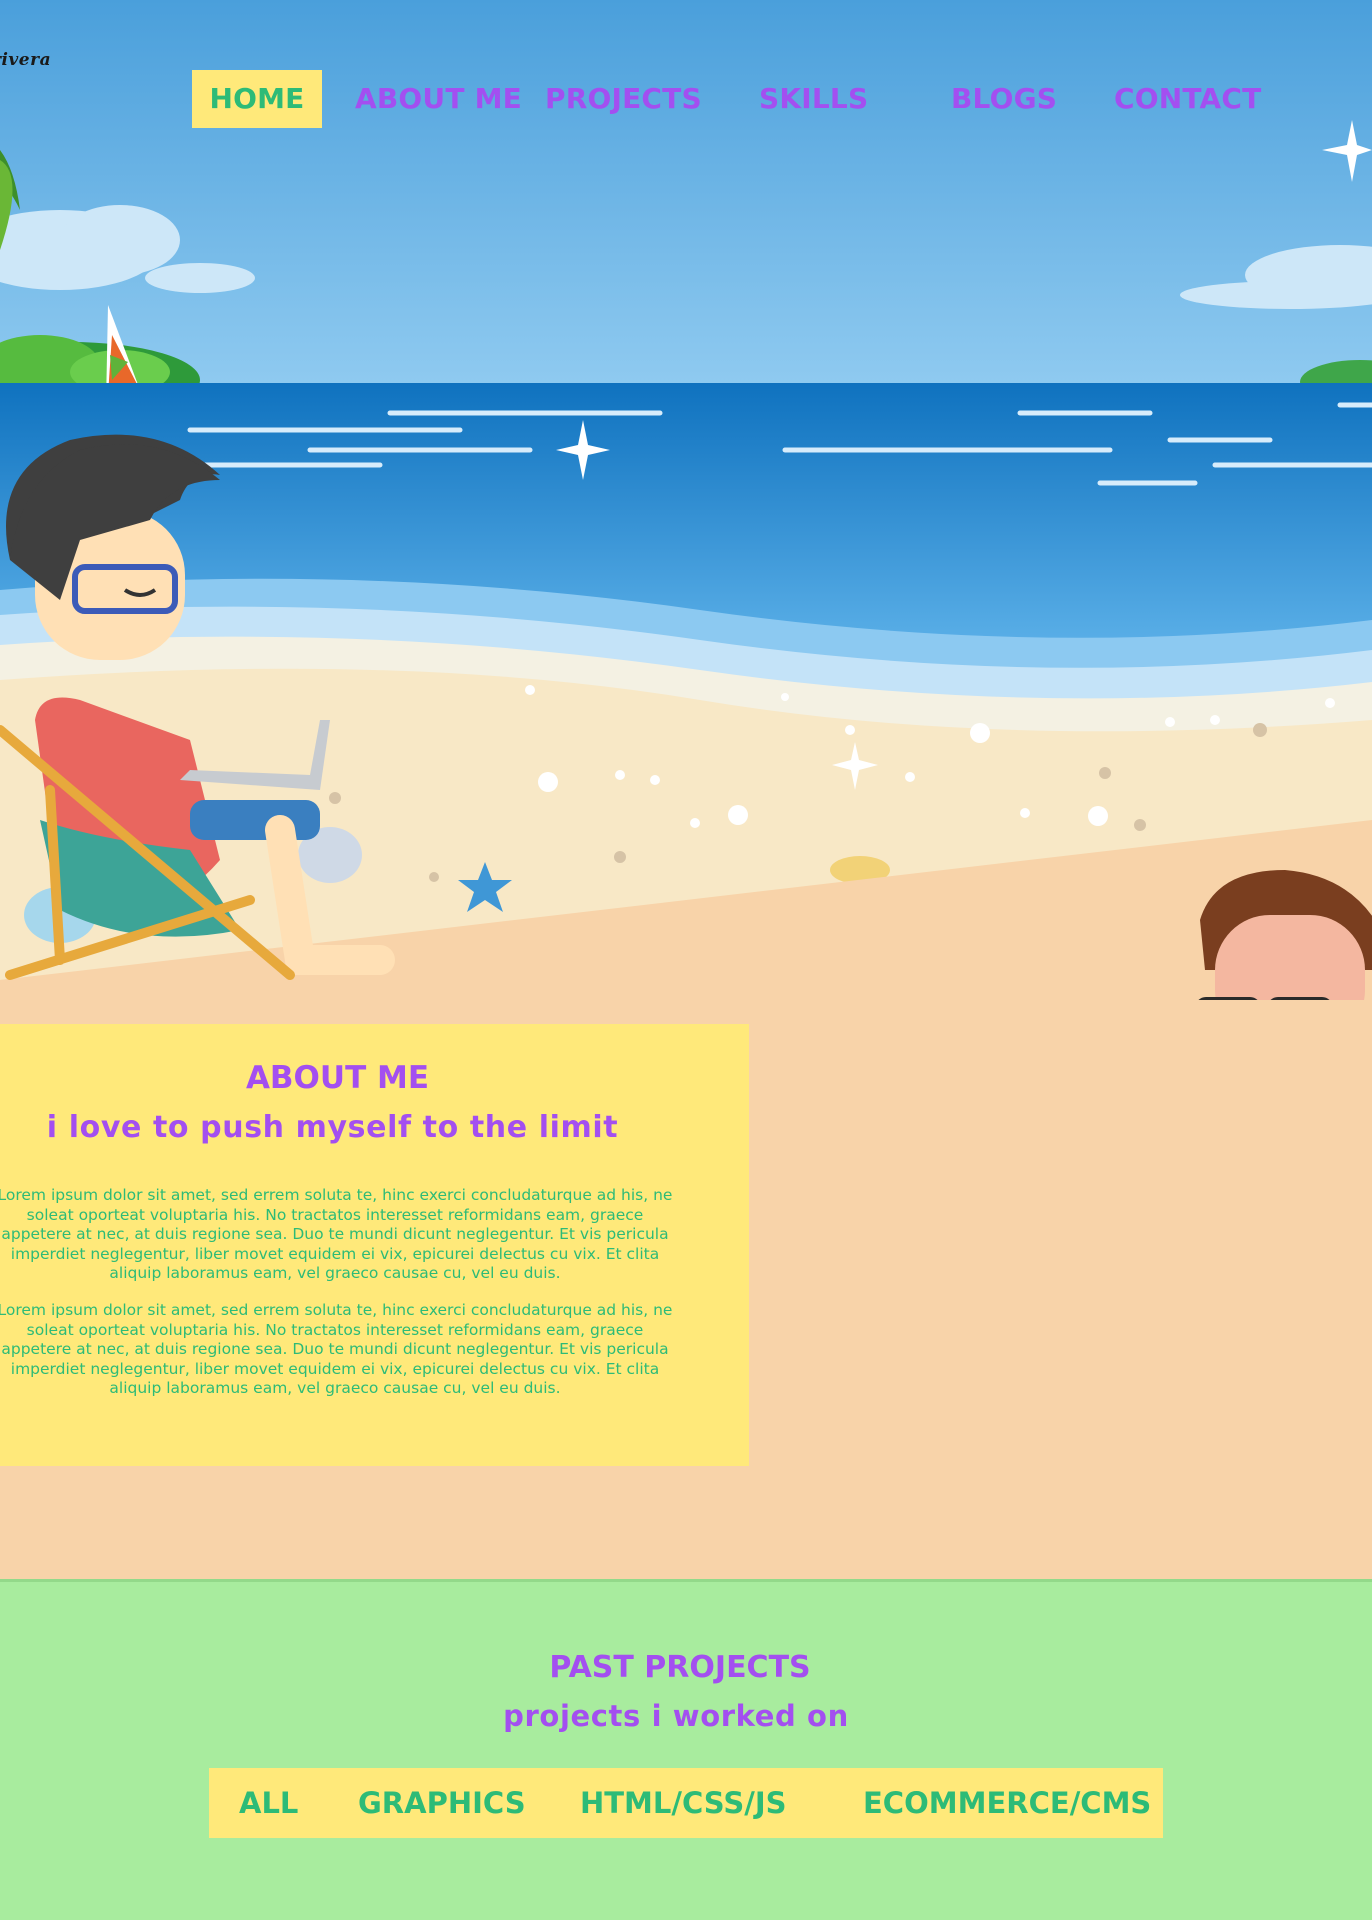 This screenshot has width=1372, height=1920. I want to click on nav-projects: PROJECTS, so click(623, 99).